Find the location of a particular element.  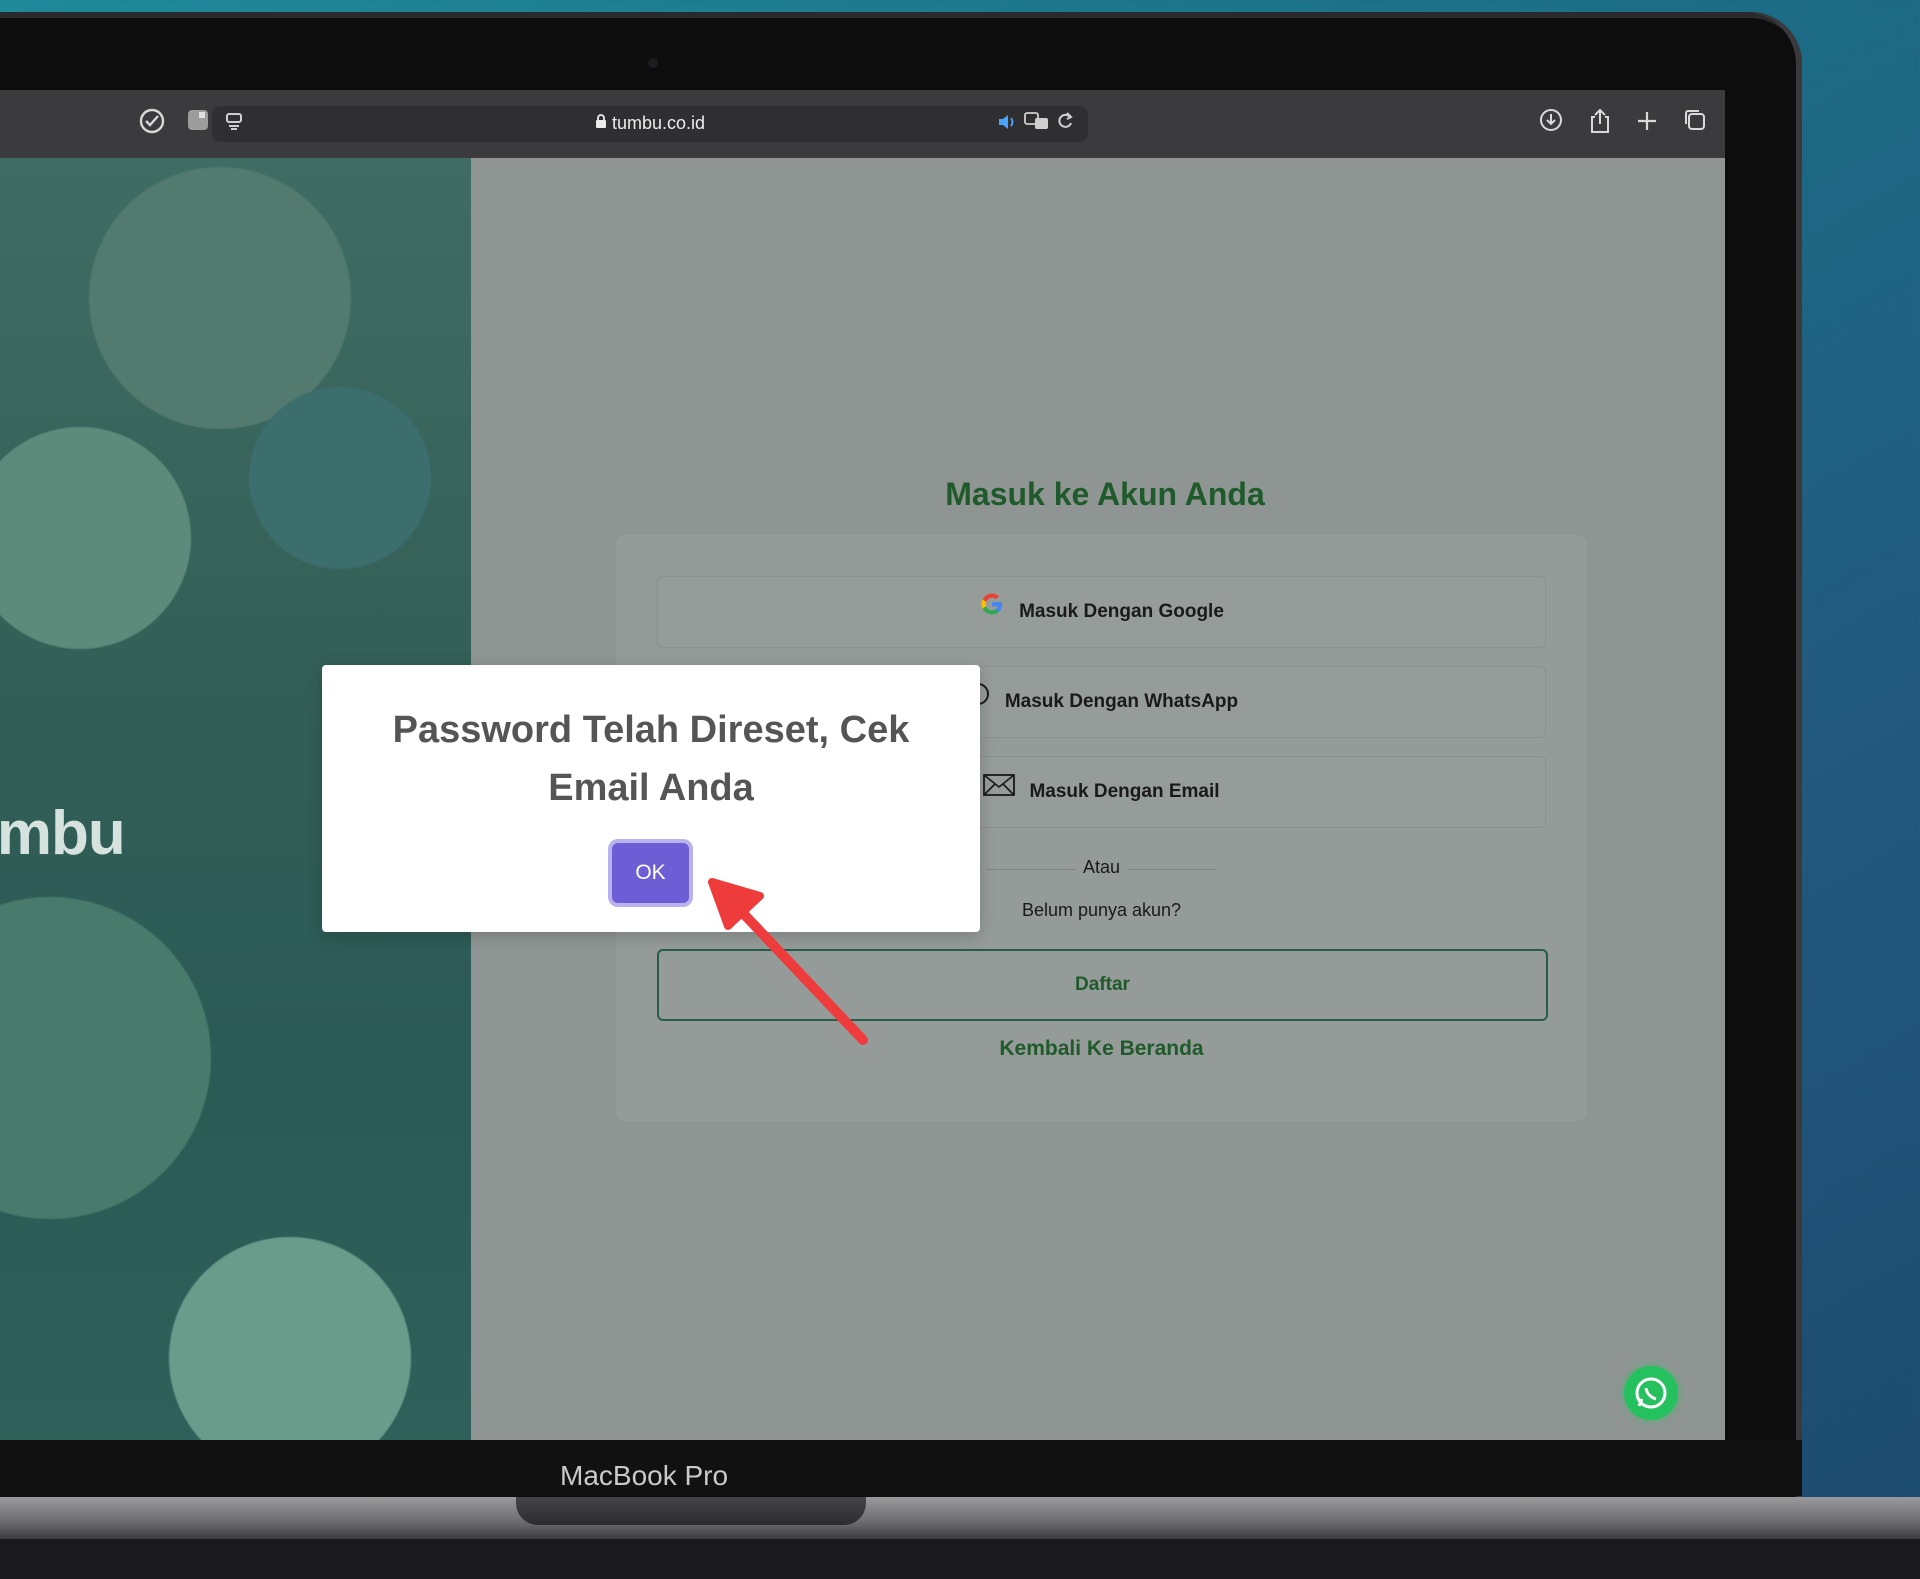

laptop-base is located at coordinates (960, 1518).